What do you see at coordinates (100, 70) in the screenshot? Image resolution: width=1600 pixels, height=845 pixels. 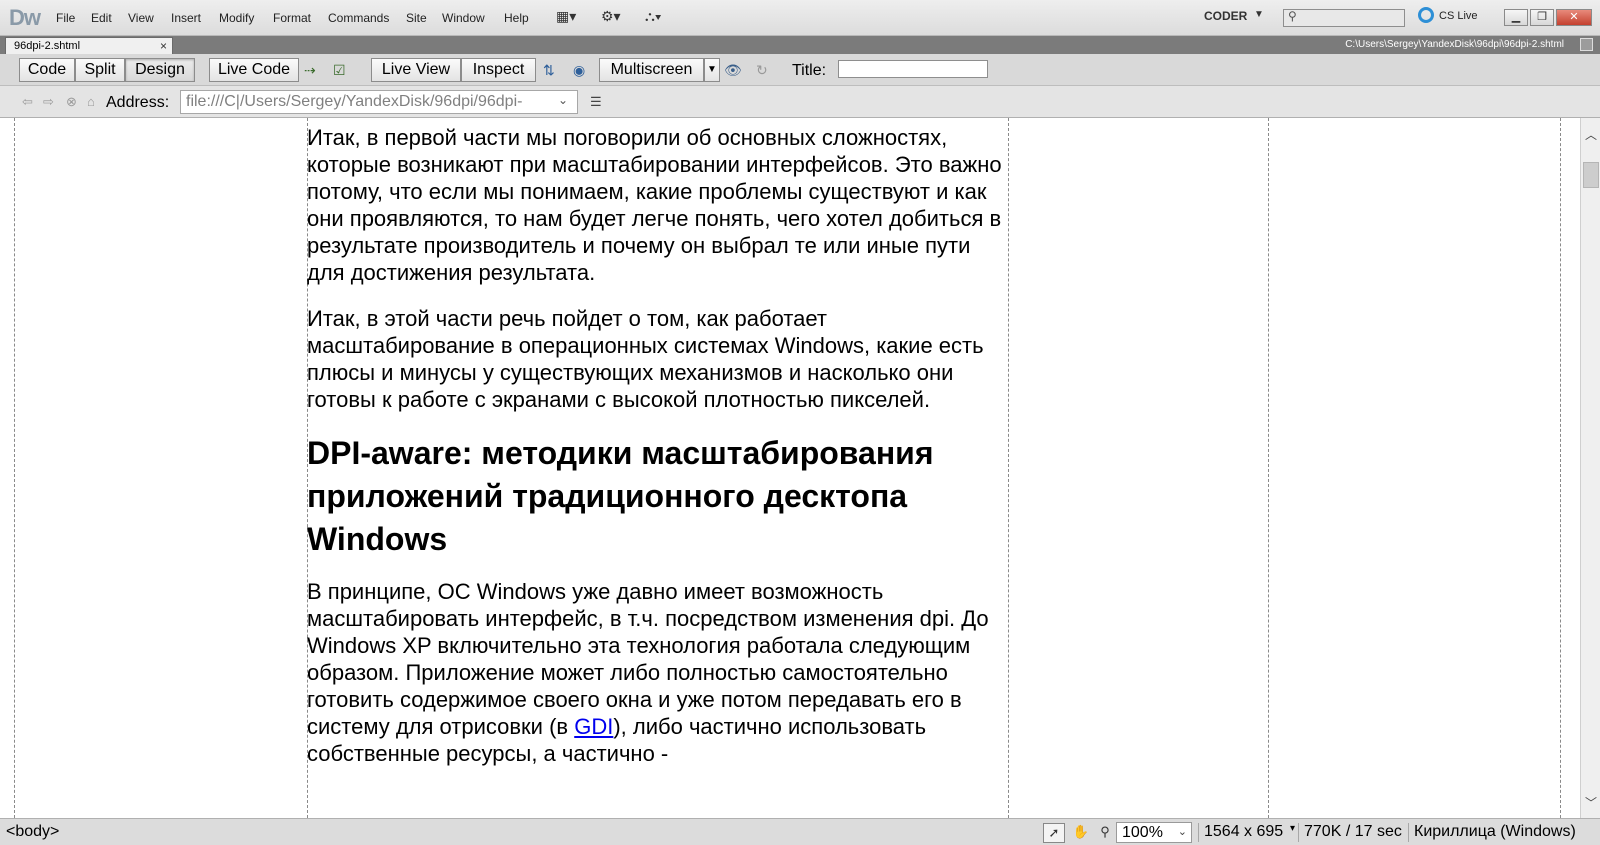 I see `split-view-button: Split` at bounding box center [100, 70].